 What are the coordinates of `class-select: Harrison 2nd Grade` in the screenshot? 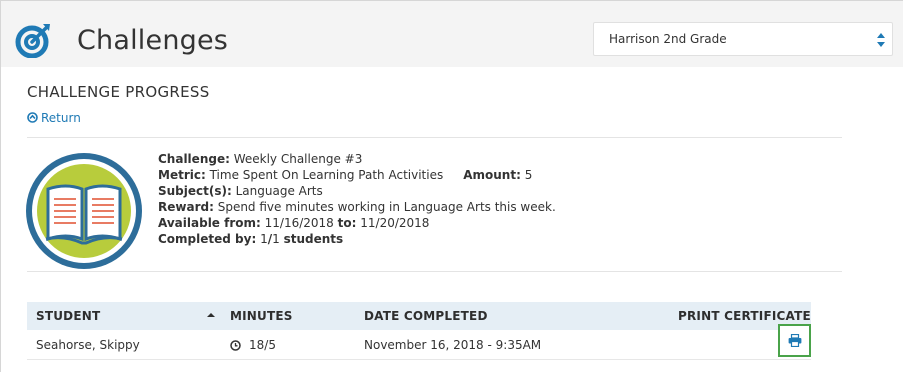 It's located at (743, 39).